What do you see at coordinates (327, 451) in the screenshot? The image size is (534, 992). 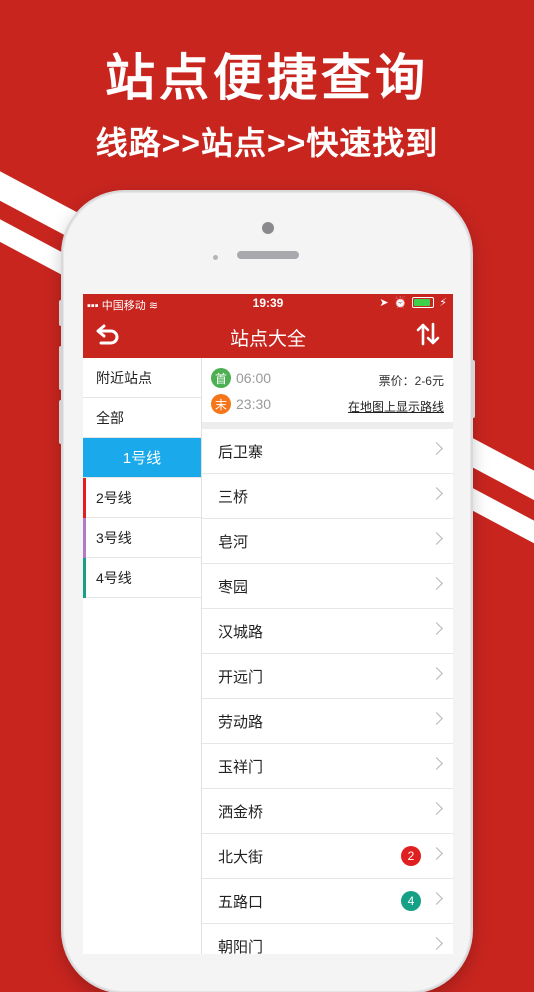 I see `station-row: 后卫寨` at bounding box center [327, 451].